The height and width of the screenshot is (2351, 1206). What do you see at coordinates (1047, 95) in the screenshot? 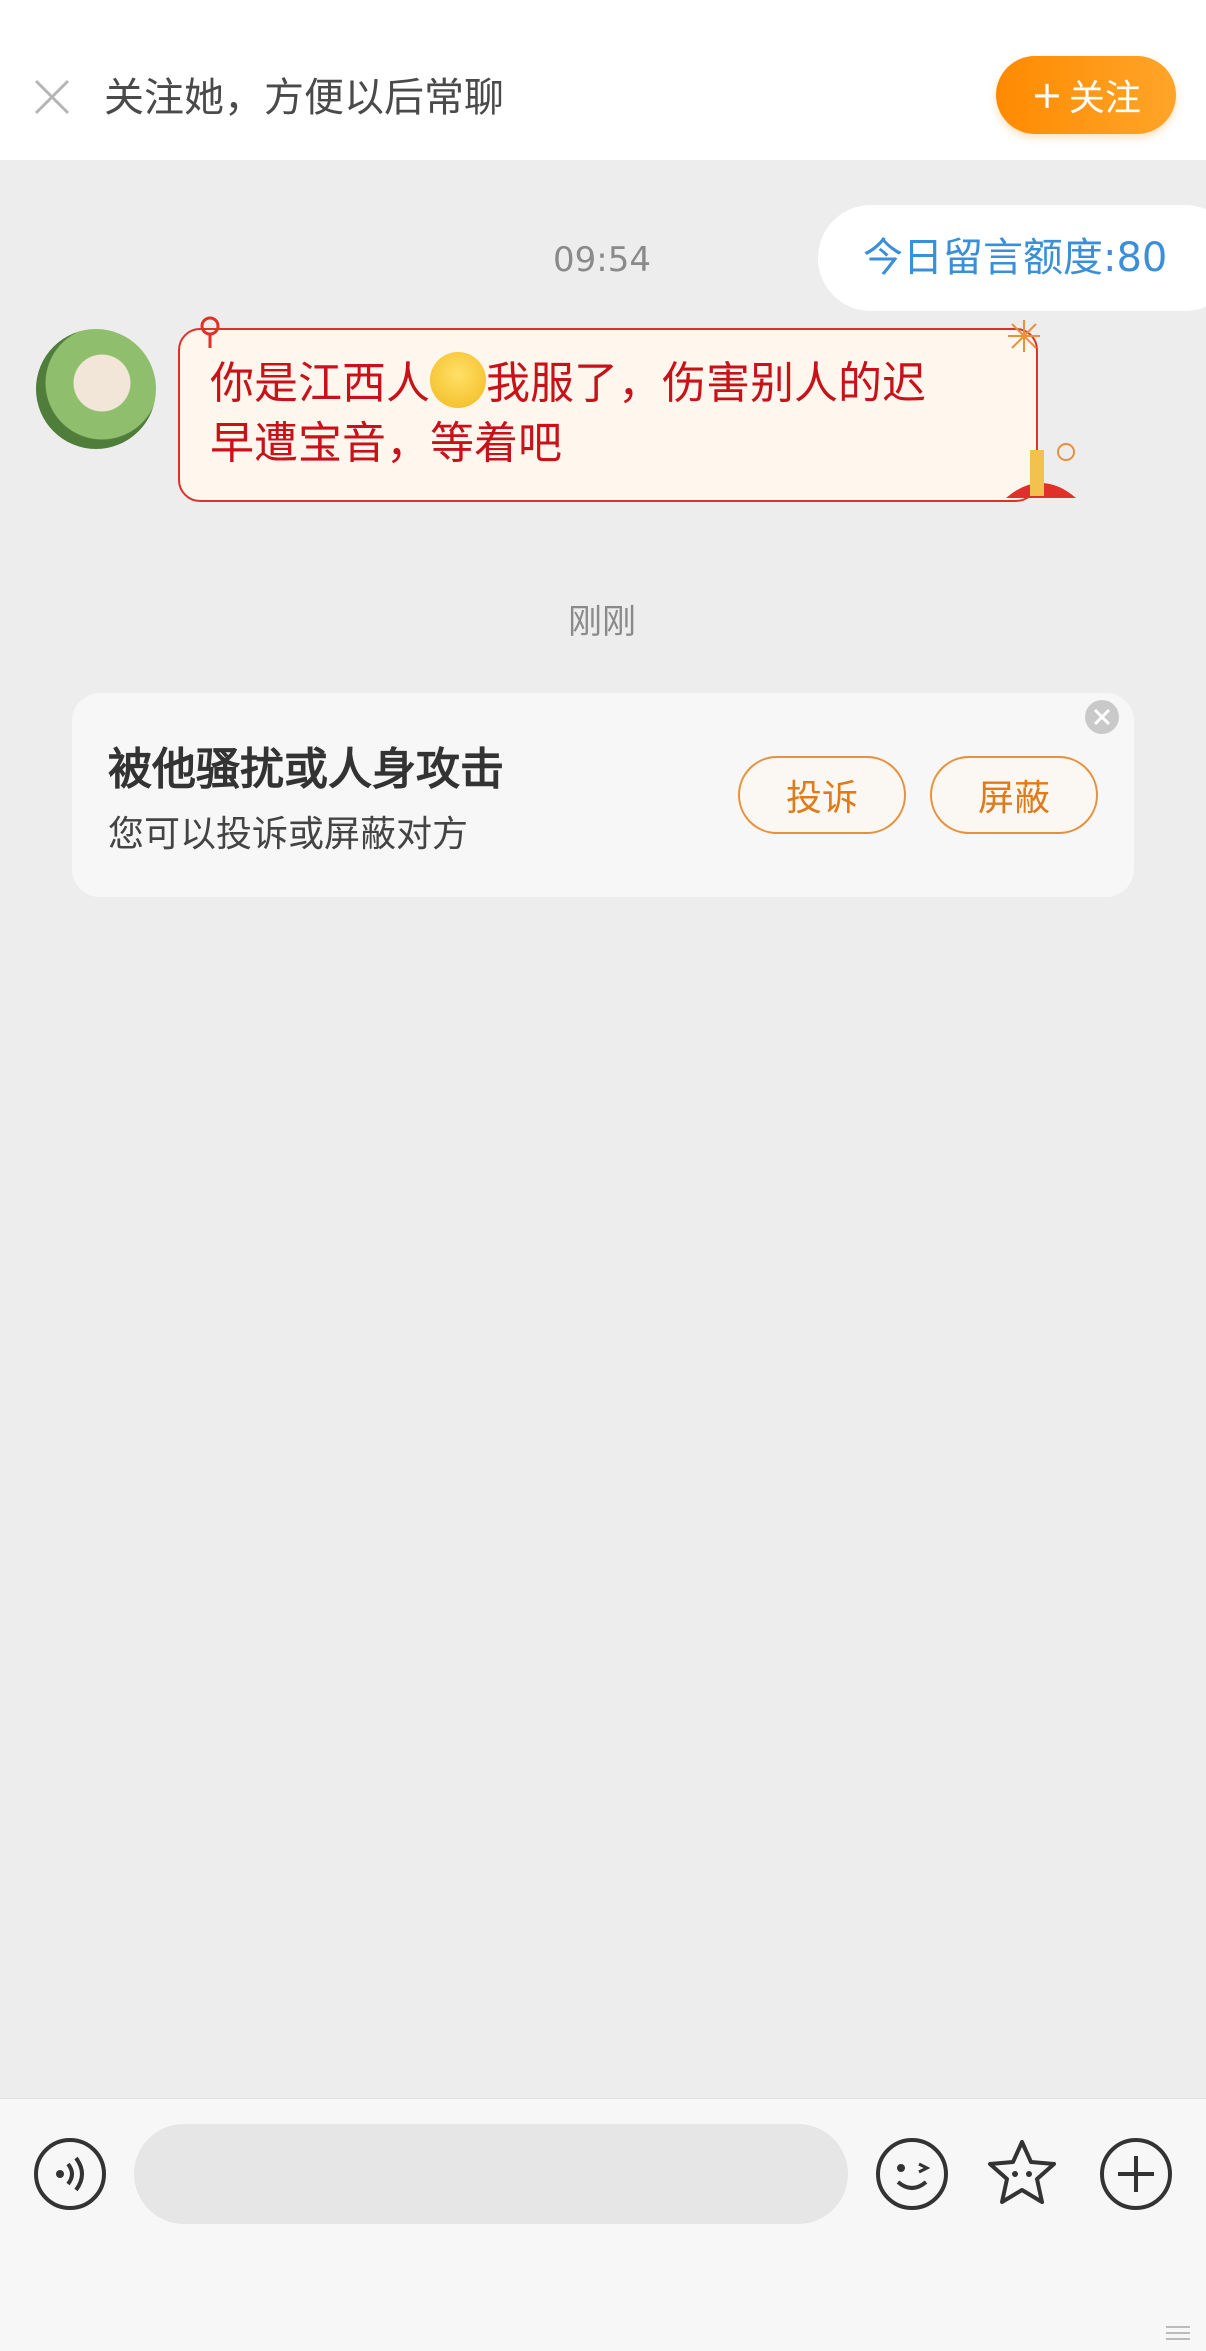
I see `plus-sign: +` at bounding box center [1047, 95].